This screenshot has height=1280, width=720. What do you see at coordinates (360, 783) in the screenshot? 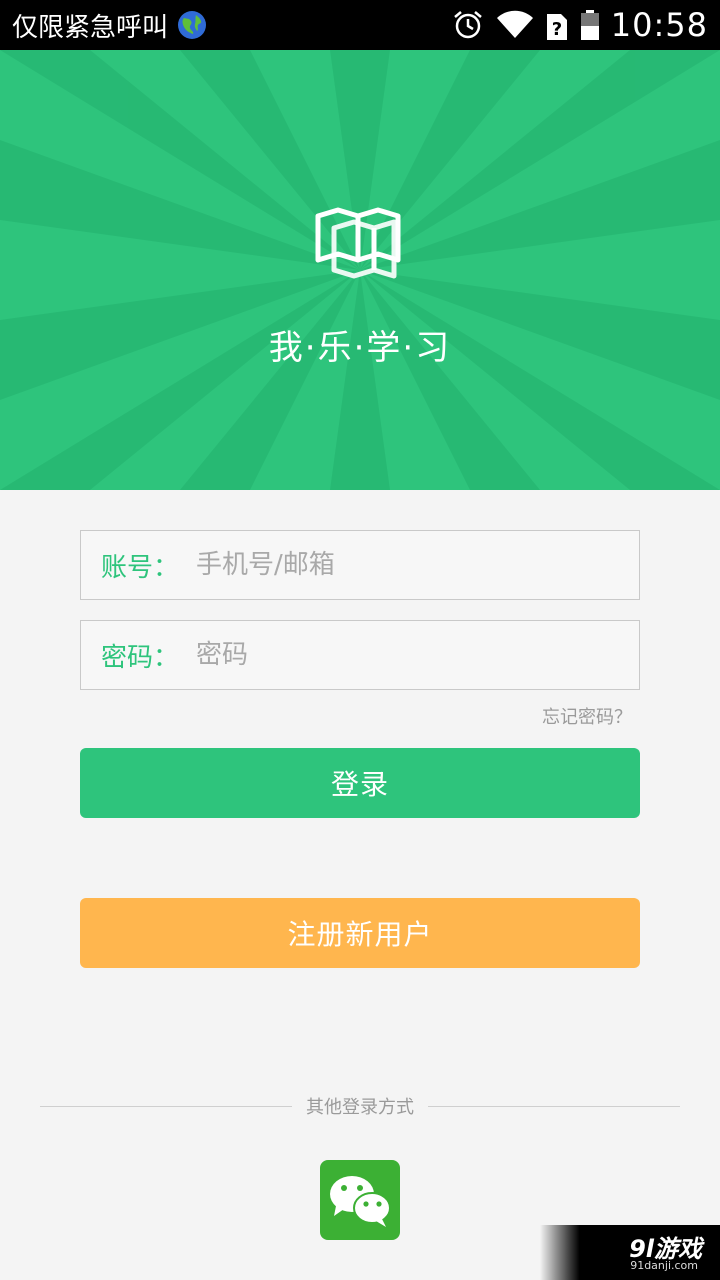
I see `login-button: 登录` at bounding box center [360, 783].